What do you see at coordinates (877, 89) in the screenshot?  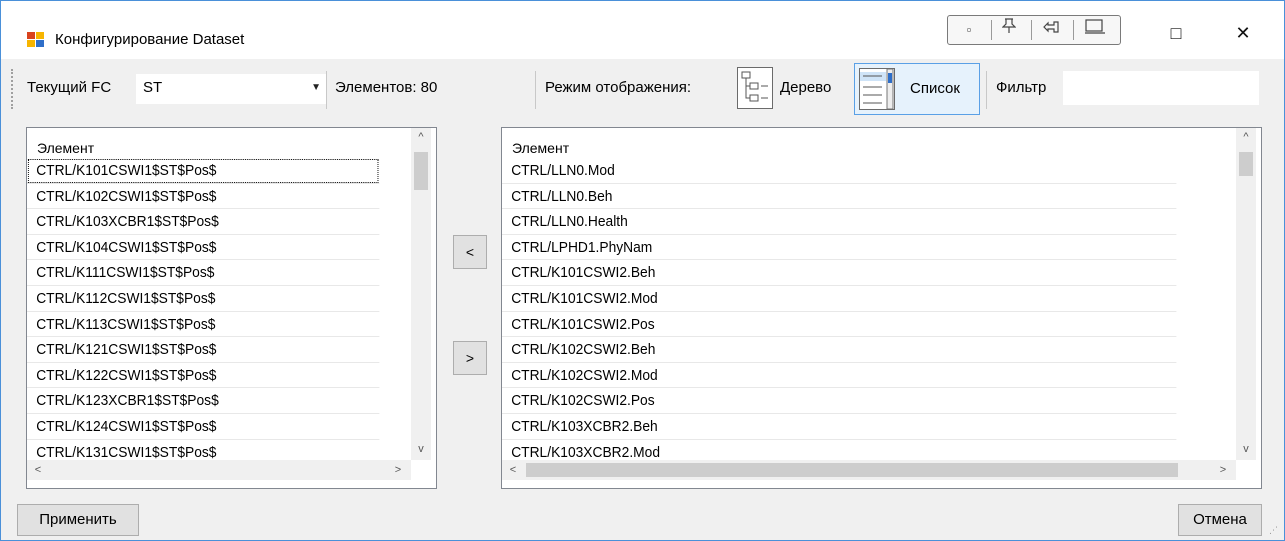 I see `list-view-icon` at bounding box center [877, 89].